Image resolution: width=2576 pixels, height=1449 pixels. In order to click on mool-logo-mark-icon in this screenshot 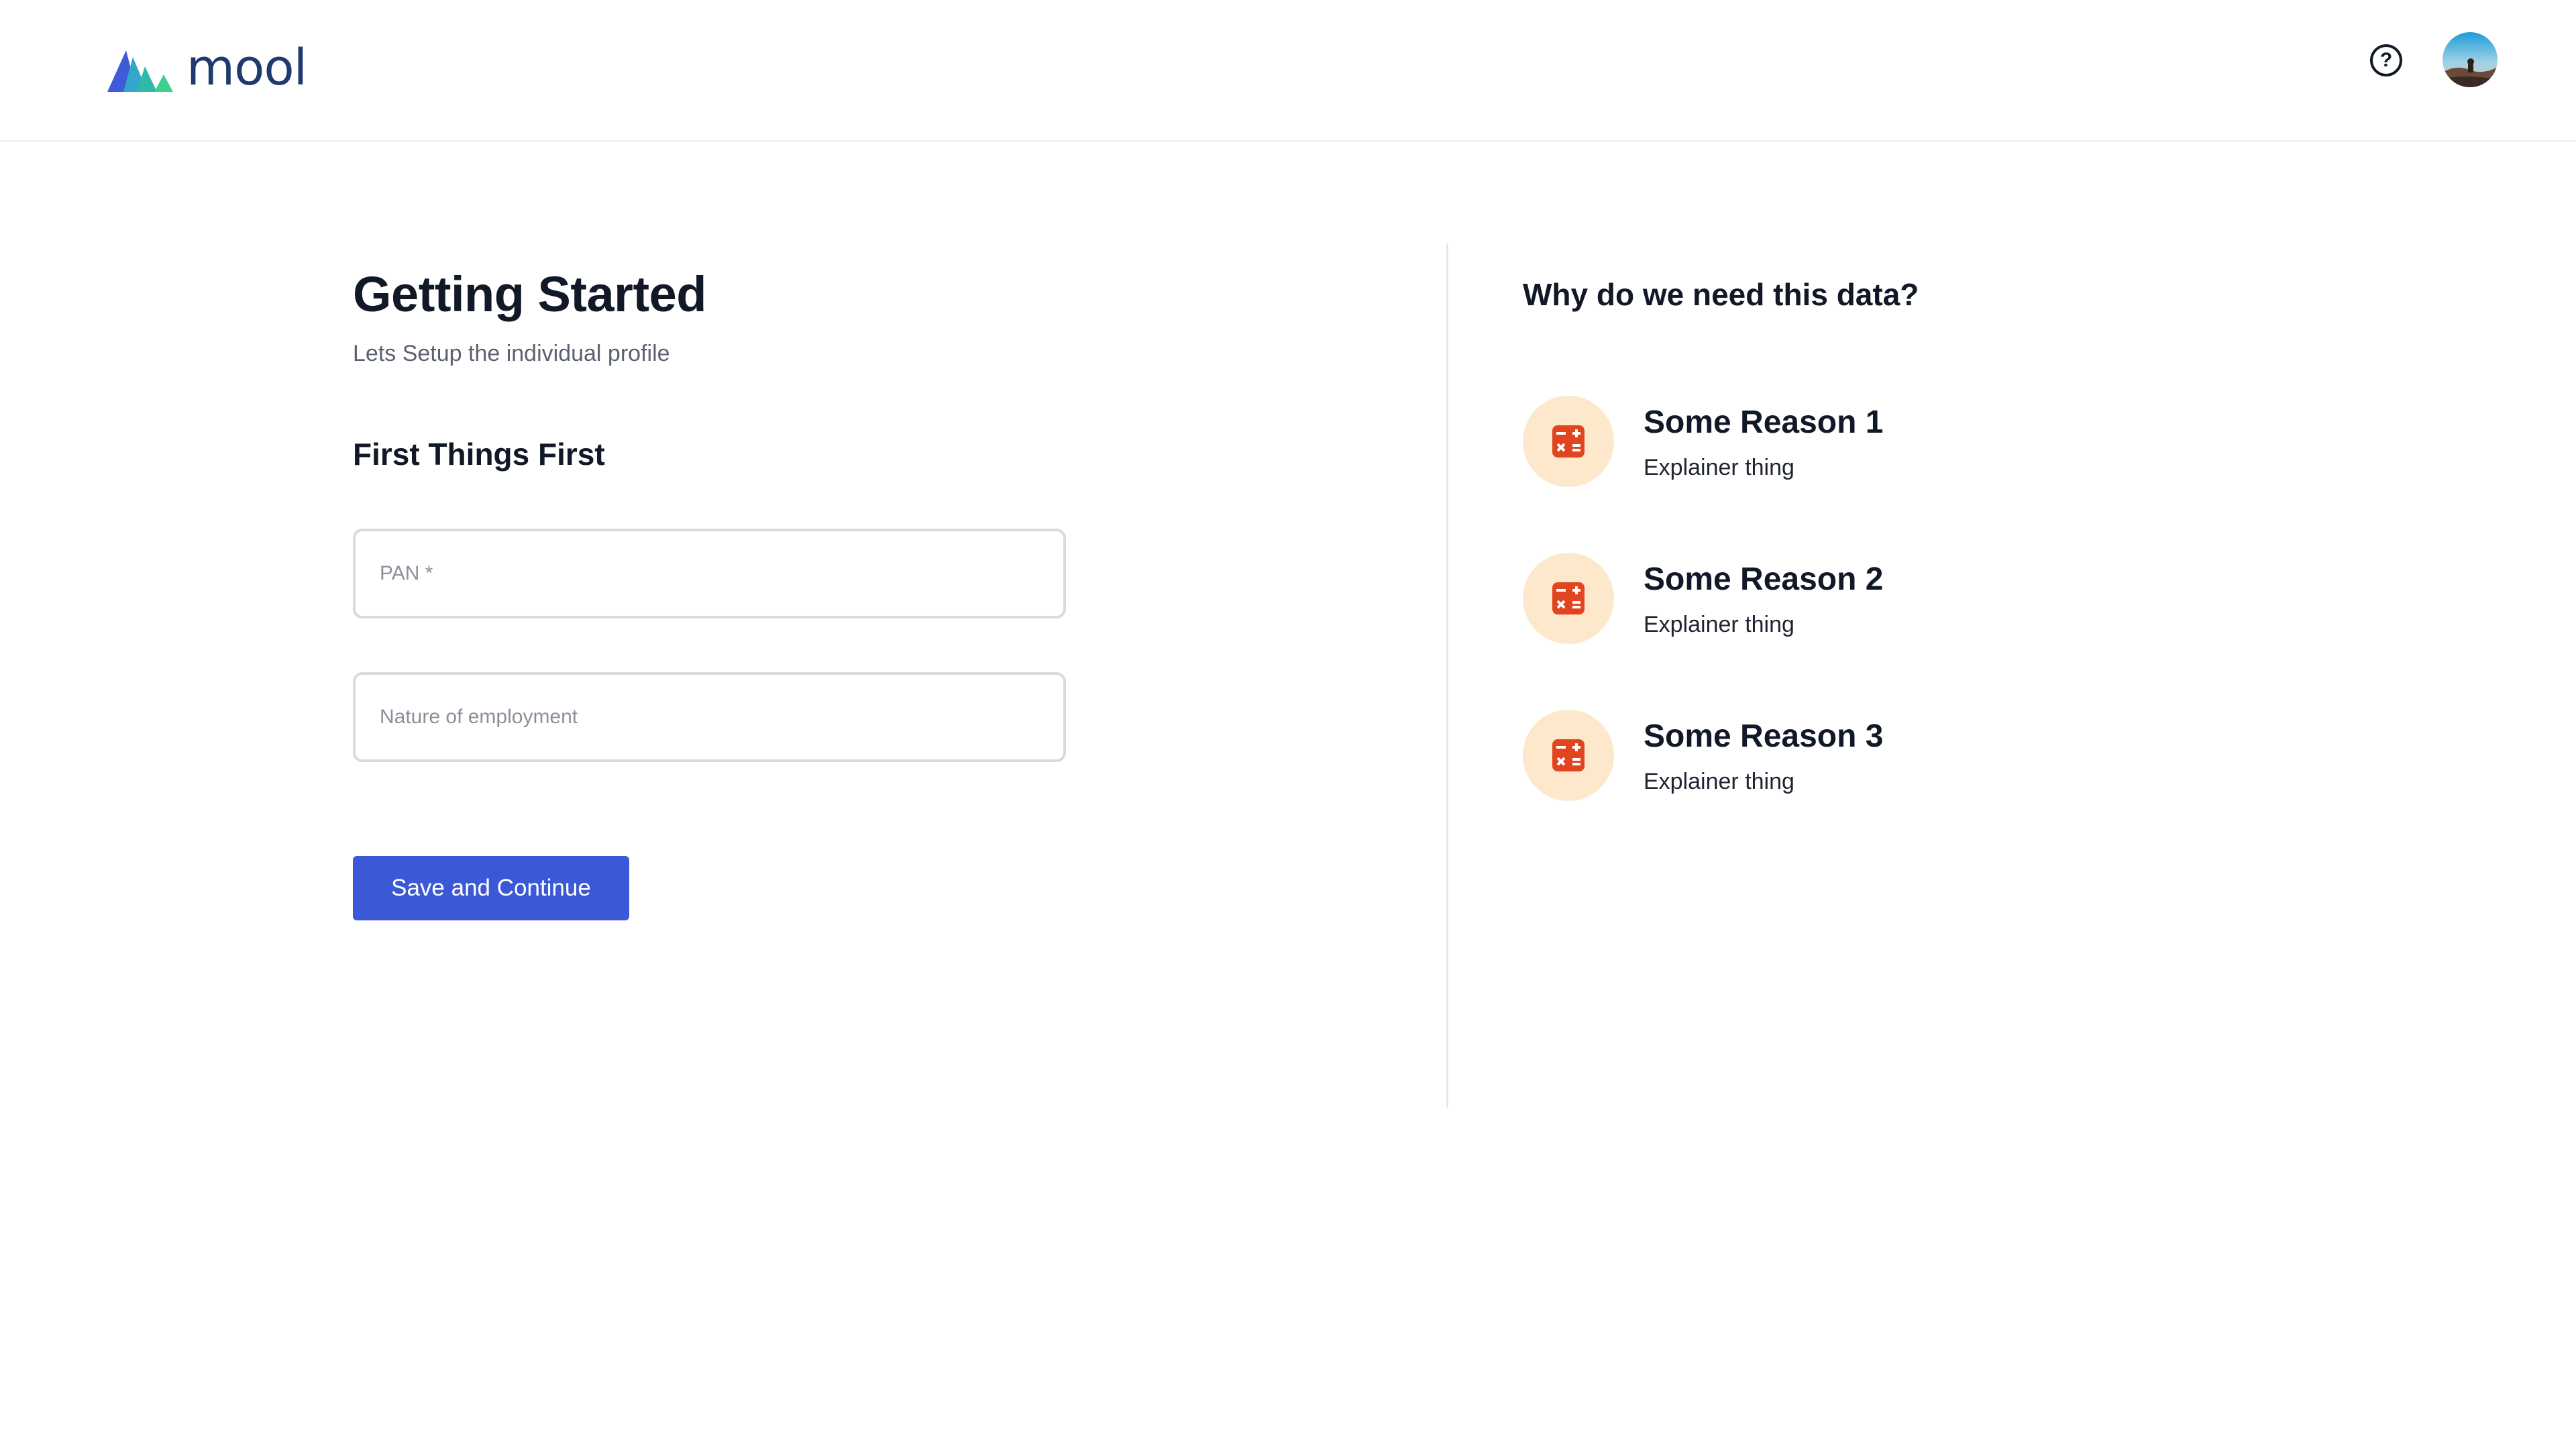, I will do `click(140, 71)`.